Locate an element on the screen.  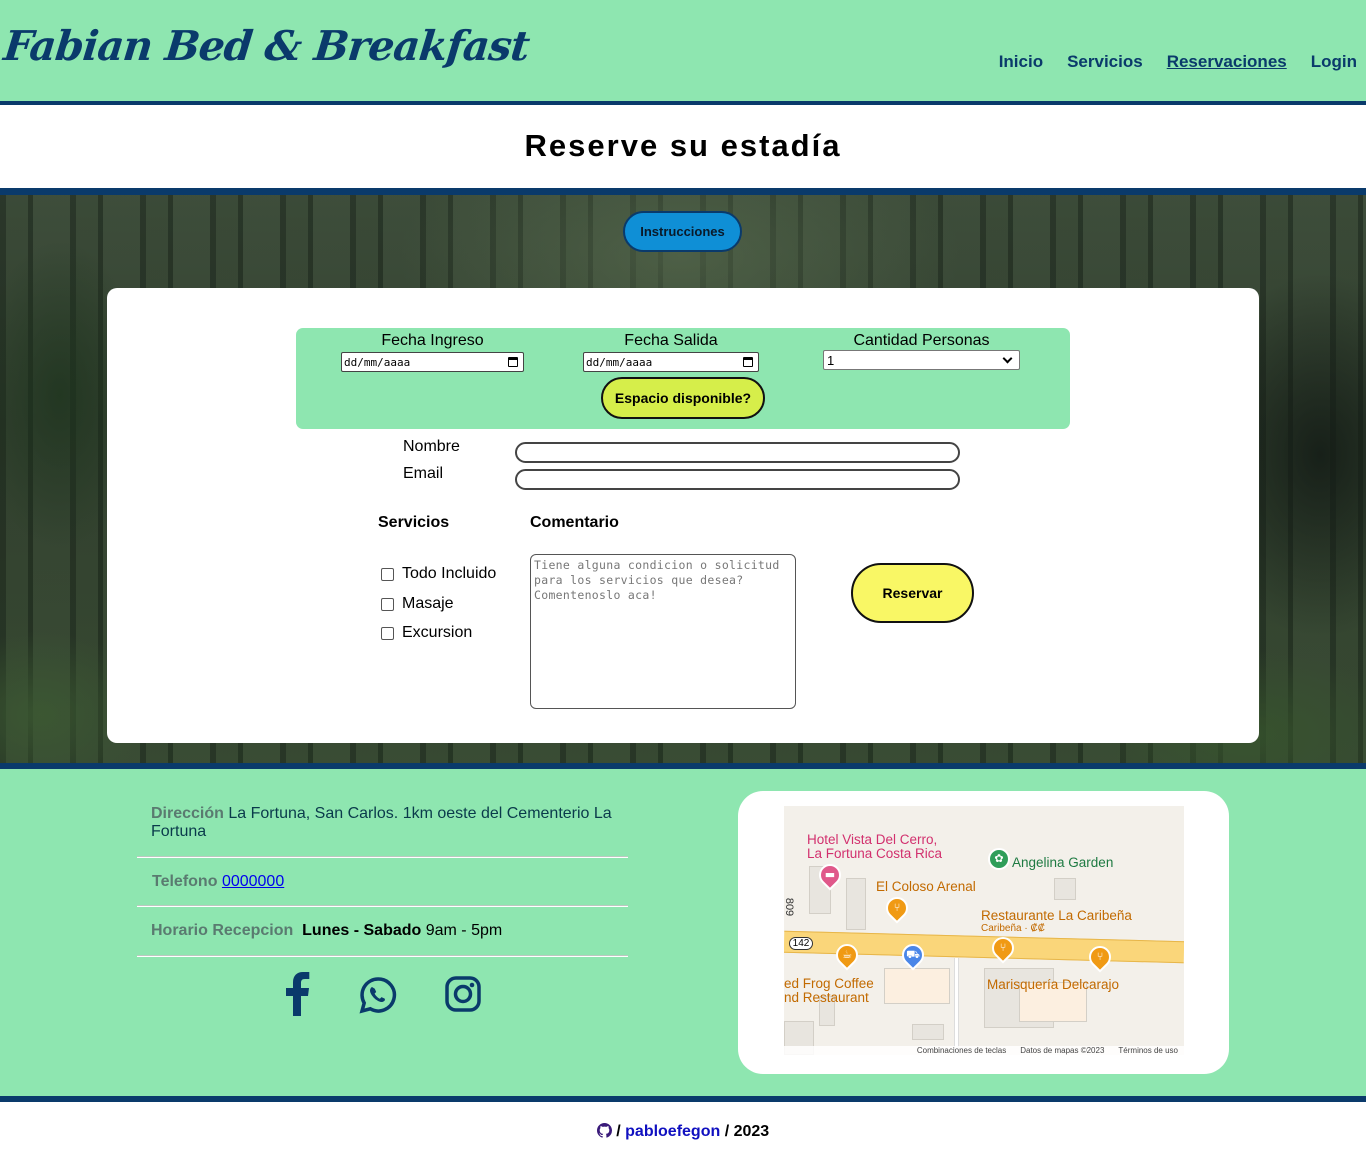
phone-key: Telefono is located at coordinates (185, 881).